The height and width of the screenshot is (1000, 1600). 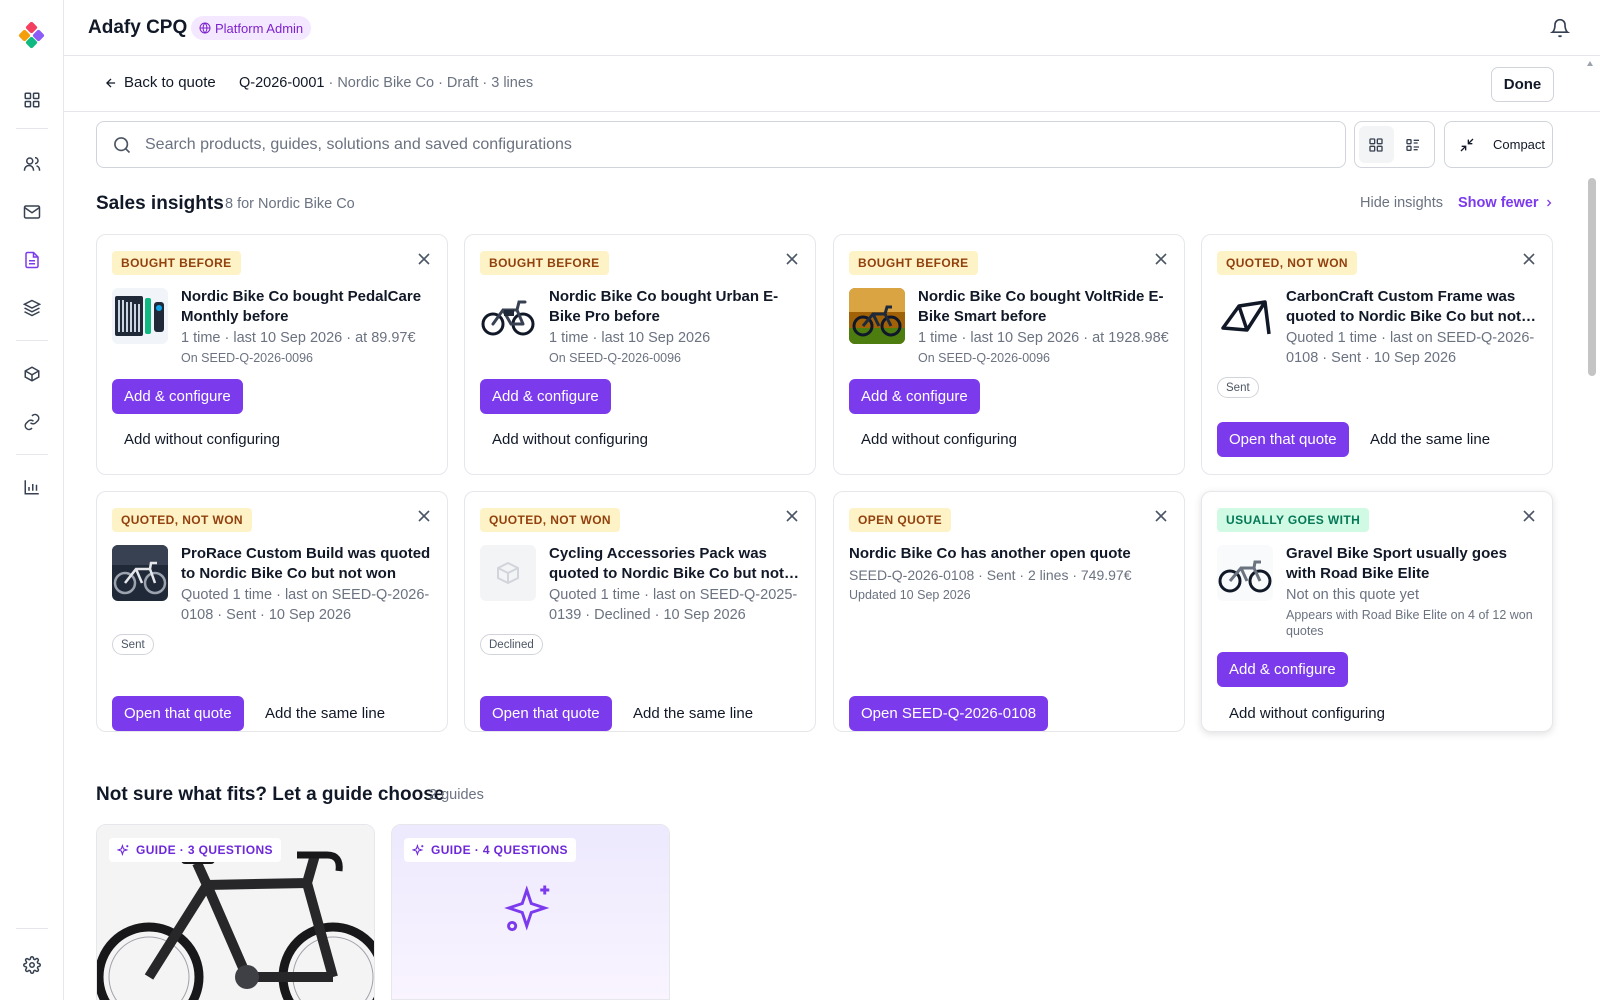 I want to click on guide-tag-label: GUIDE · 3 QUESTIONS, so click(x=204, y=850).